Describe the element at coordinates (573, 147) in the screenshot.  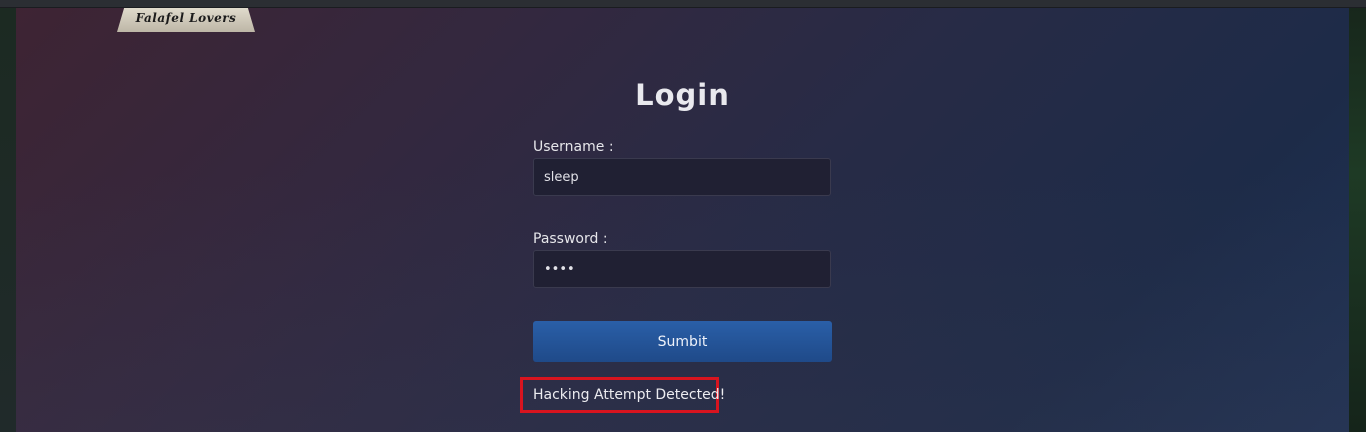
I see `username-label: Username :` at that location.